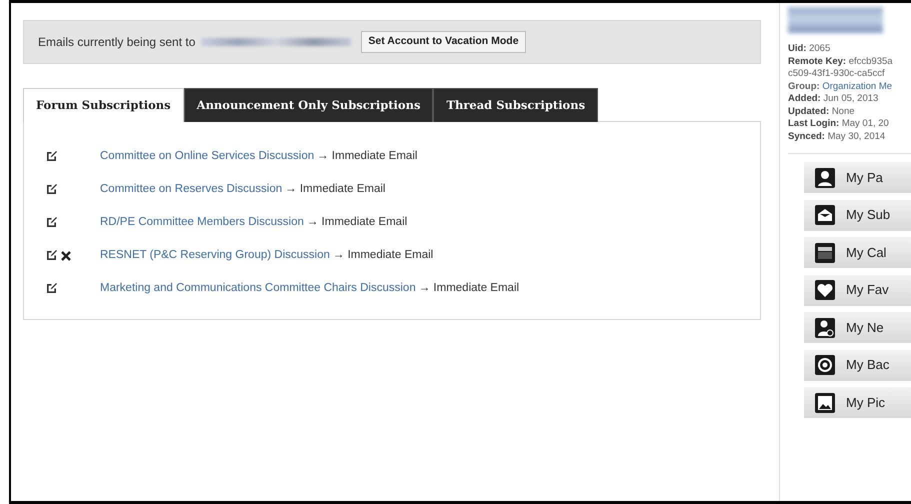 Image resolution: width=911 pixels, height=504 pixels. Describe the element at coordinates (804, 86) in the screenshot. I see `detail-label: Group:` at that location.